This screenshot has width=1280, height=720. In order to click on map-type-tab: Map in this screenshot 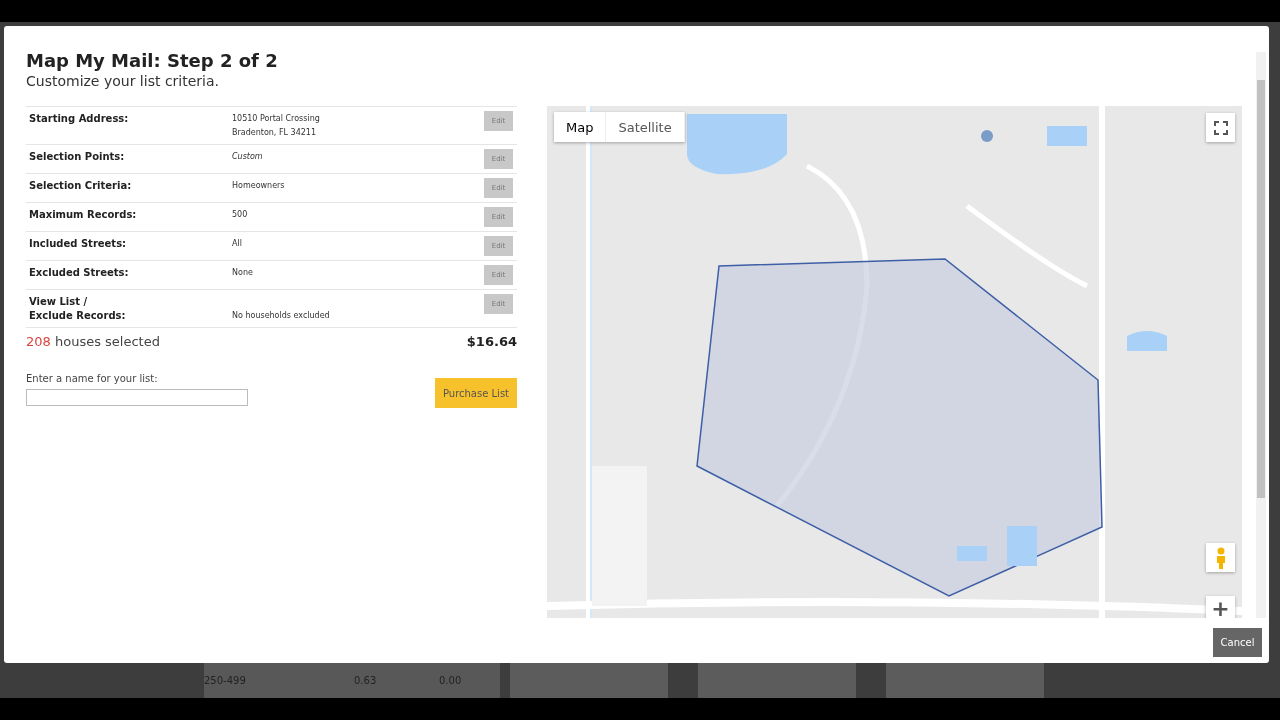, I will do `click(580, 127)`.